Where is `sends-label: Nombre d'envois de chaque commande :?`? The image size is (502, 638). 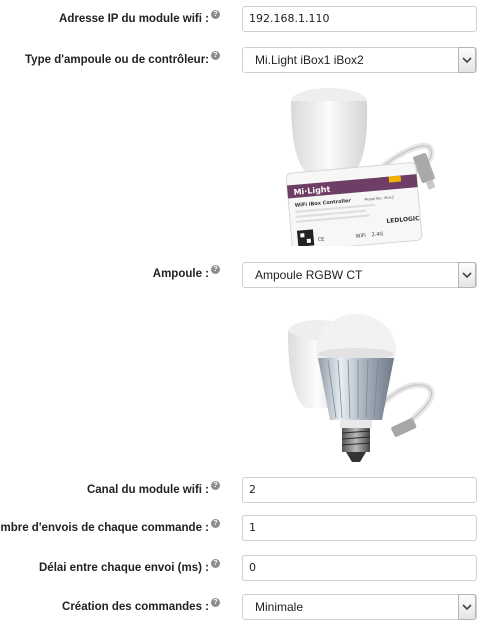
sends-label: Nombre d'envois de chaque commande :? is located at coordinates (110, 526).